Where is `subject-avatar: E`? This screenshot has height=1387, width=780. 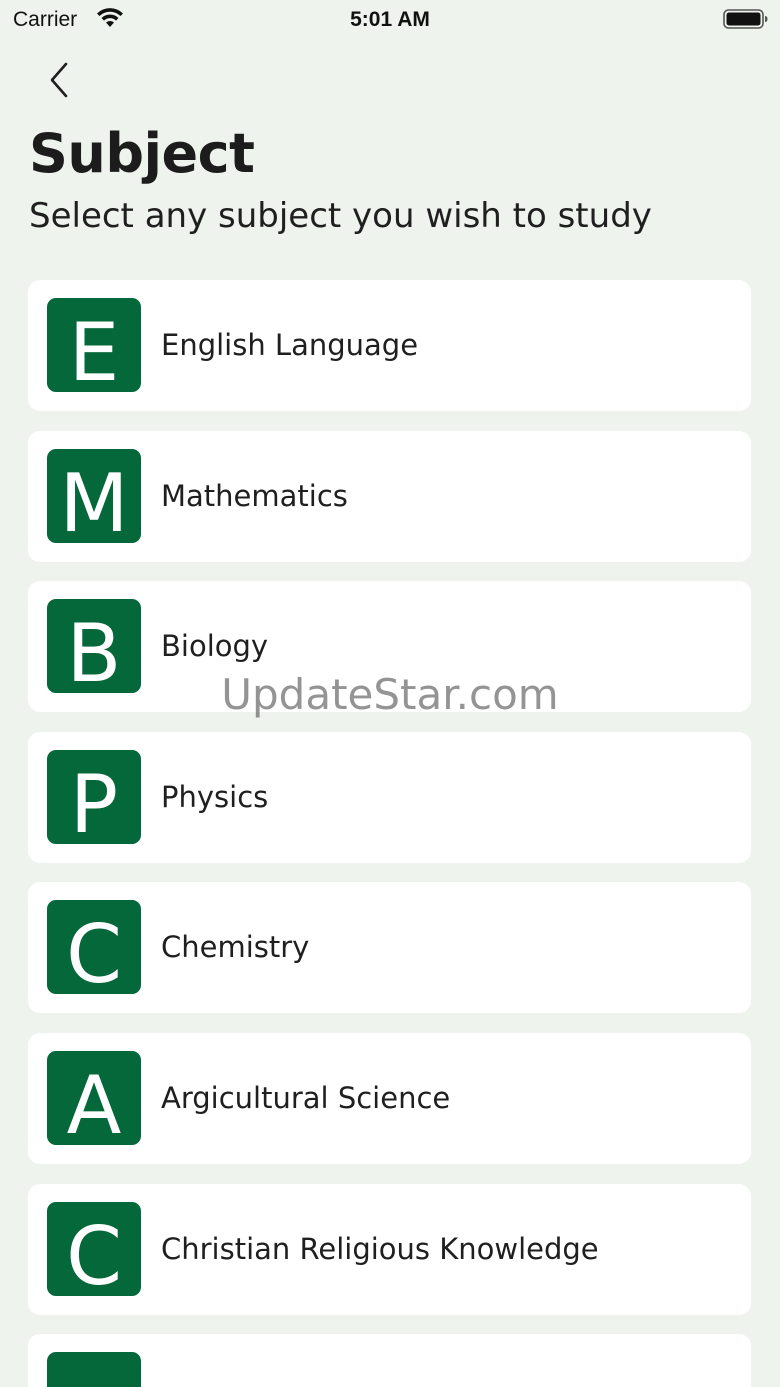 subject-avatar: E is located at coordinates (94, 345).